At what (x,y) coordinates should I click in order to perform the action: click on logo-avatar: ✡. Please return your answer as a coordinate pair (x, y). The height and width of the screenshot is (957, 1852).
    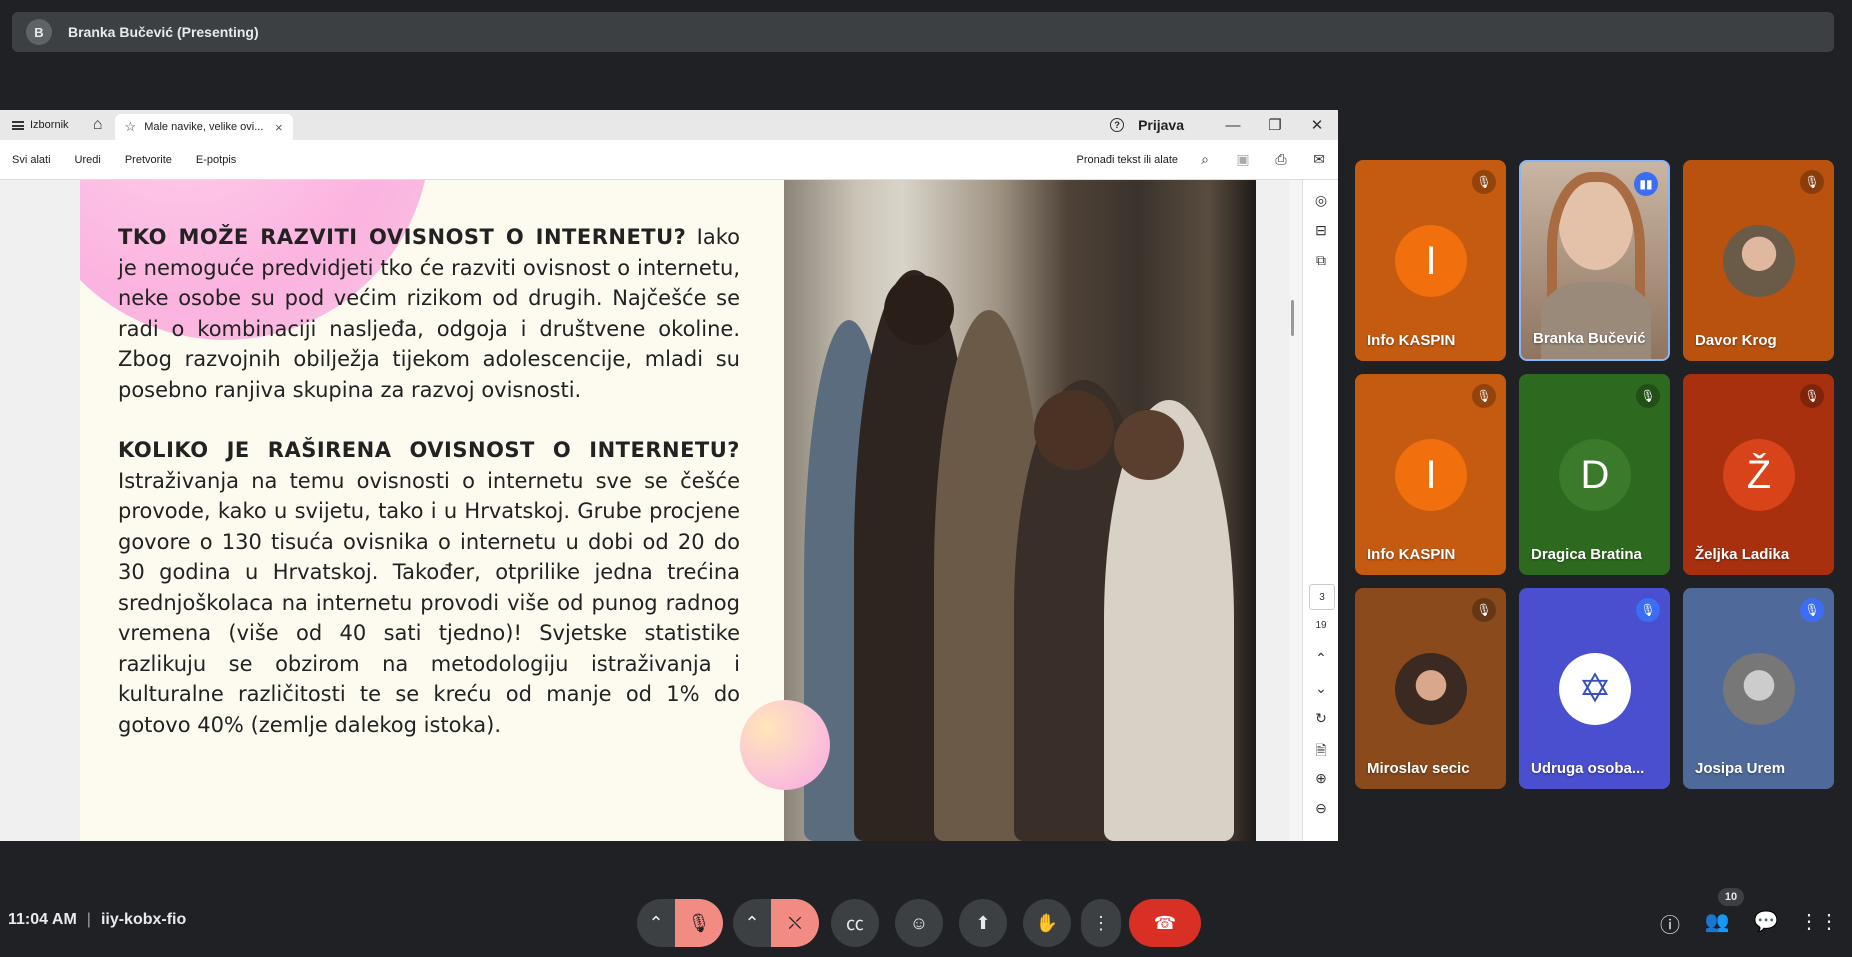
    Looking at the image, I should click on (1595, 689).